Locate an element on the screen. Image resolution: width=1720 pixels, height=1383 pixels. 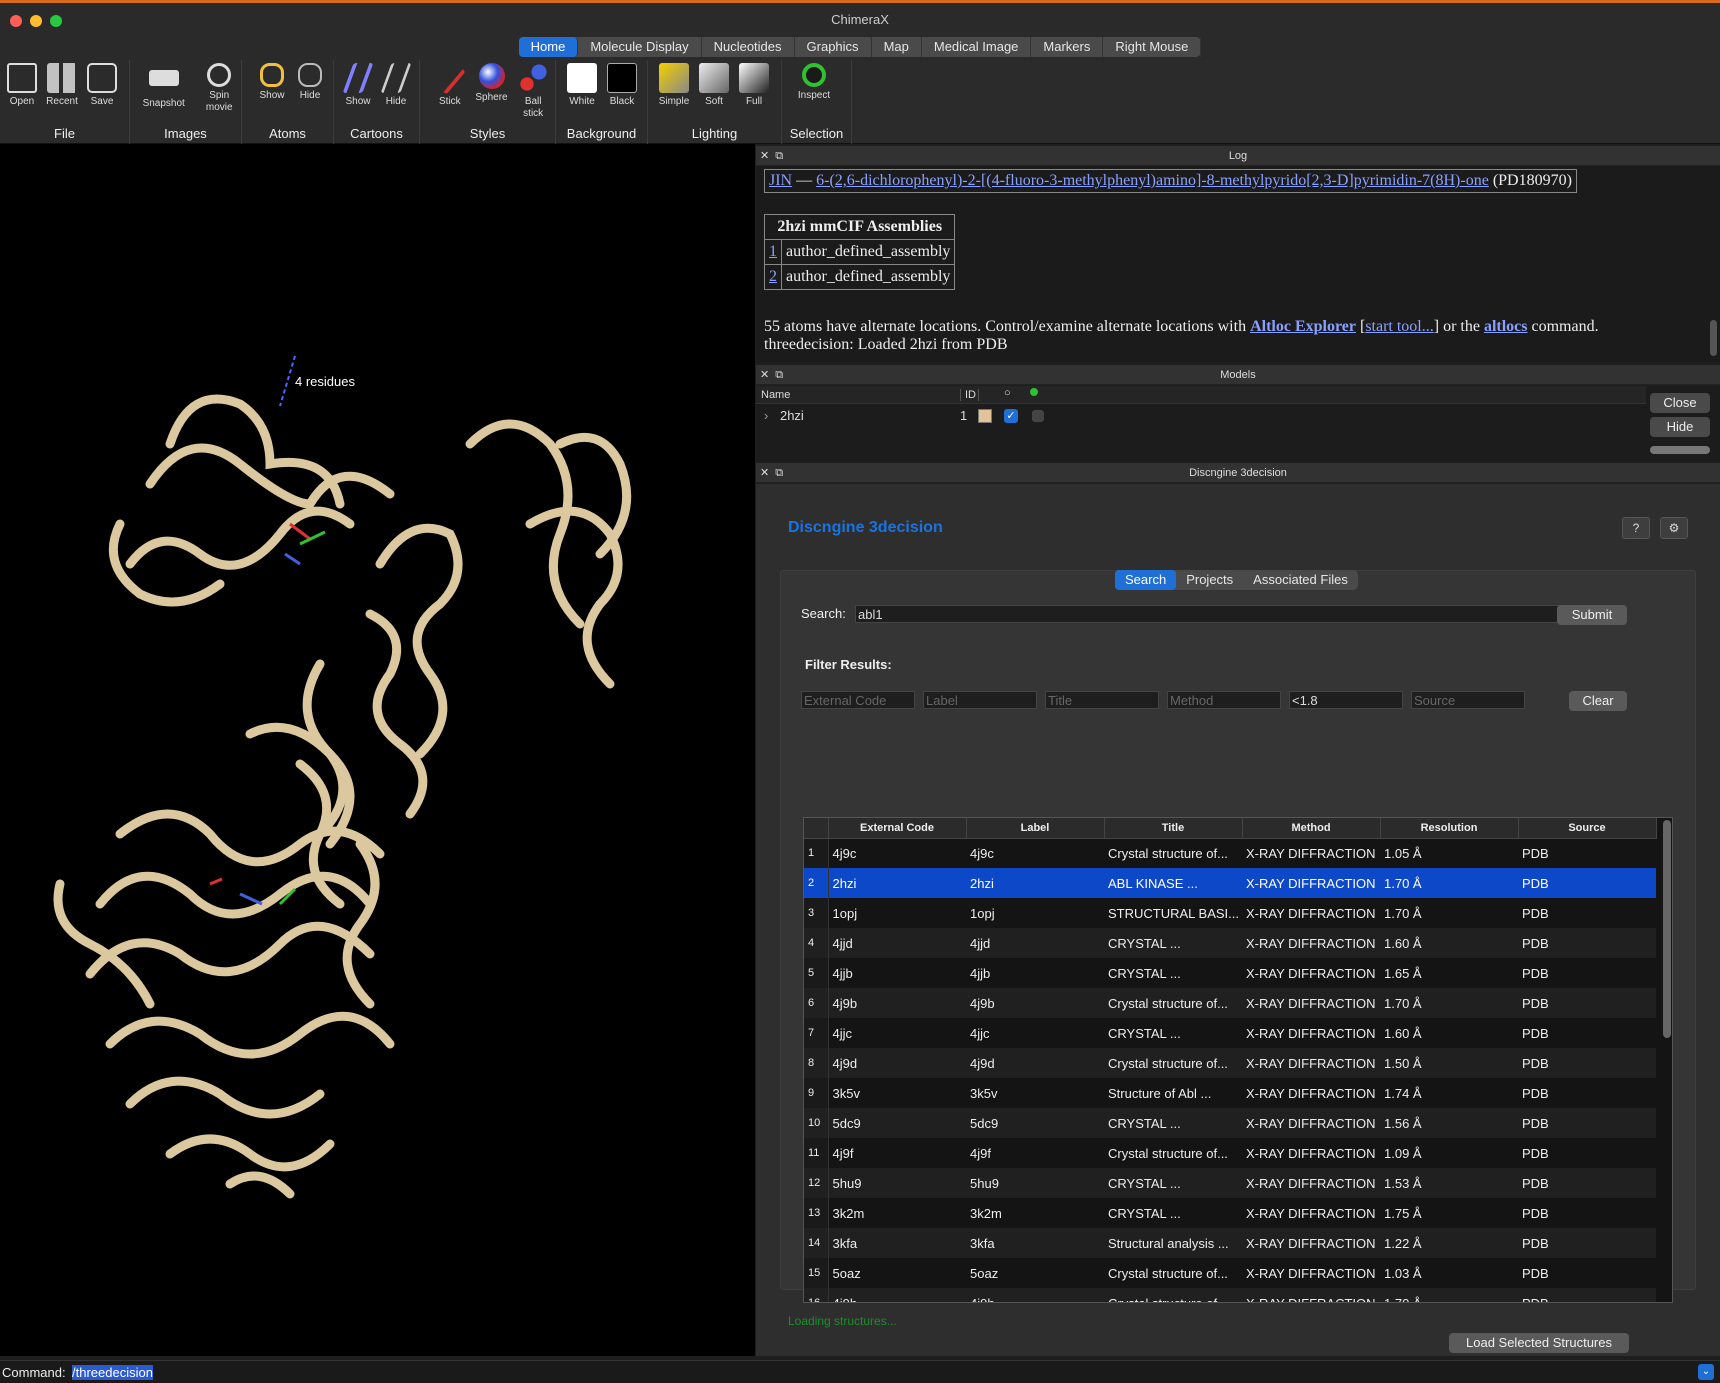
name-column-header: Name is located at coordinates (775, 395).